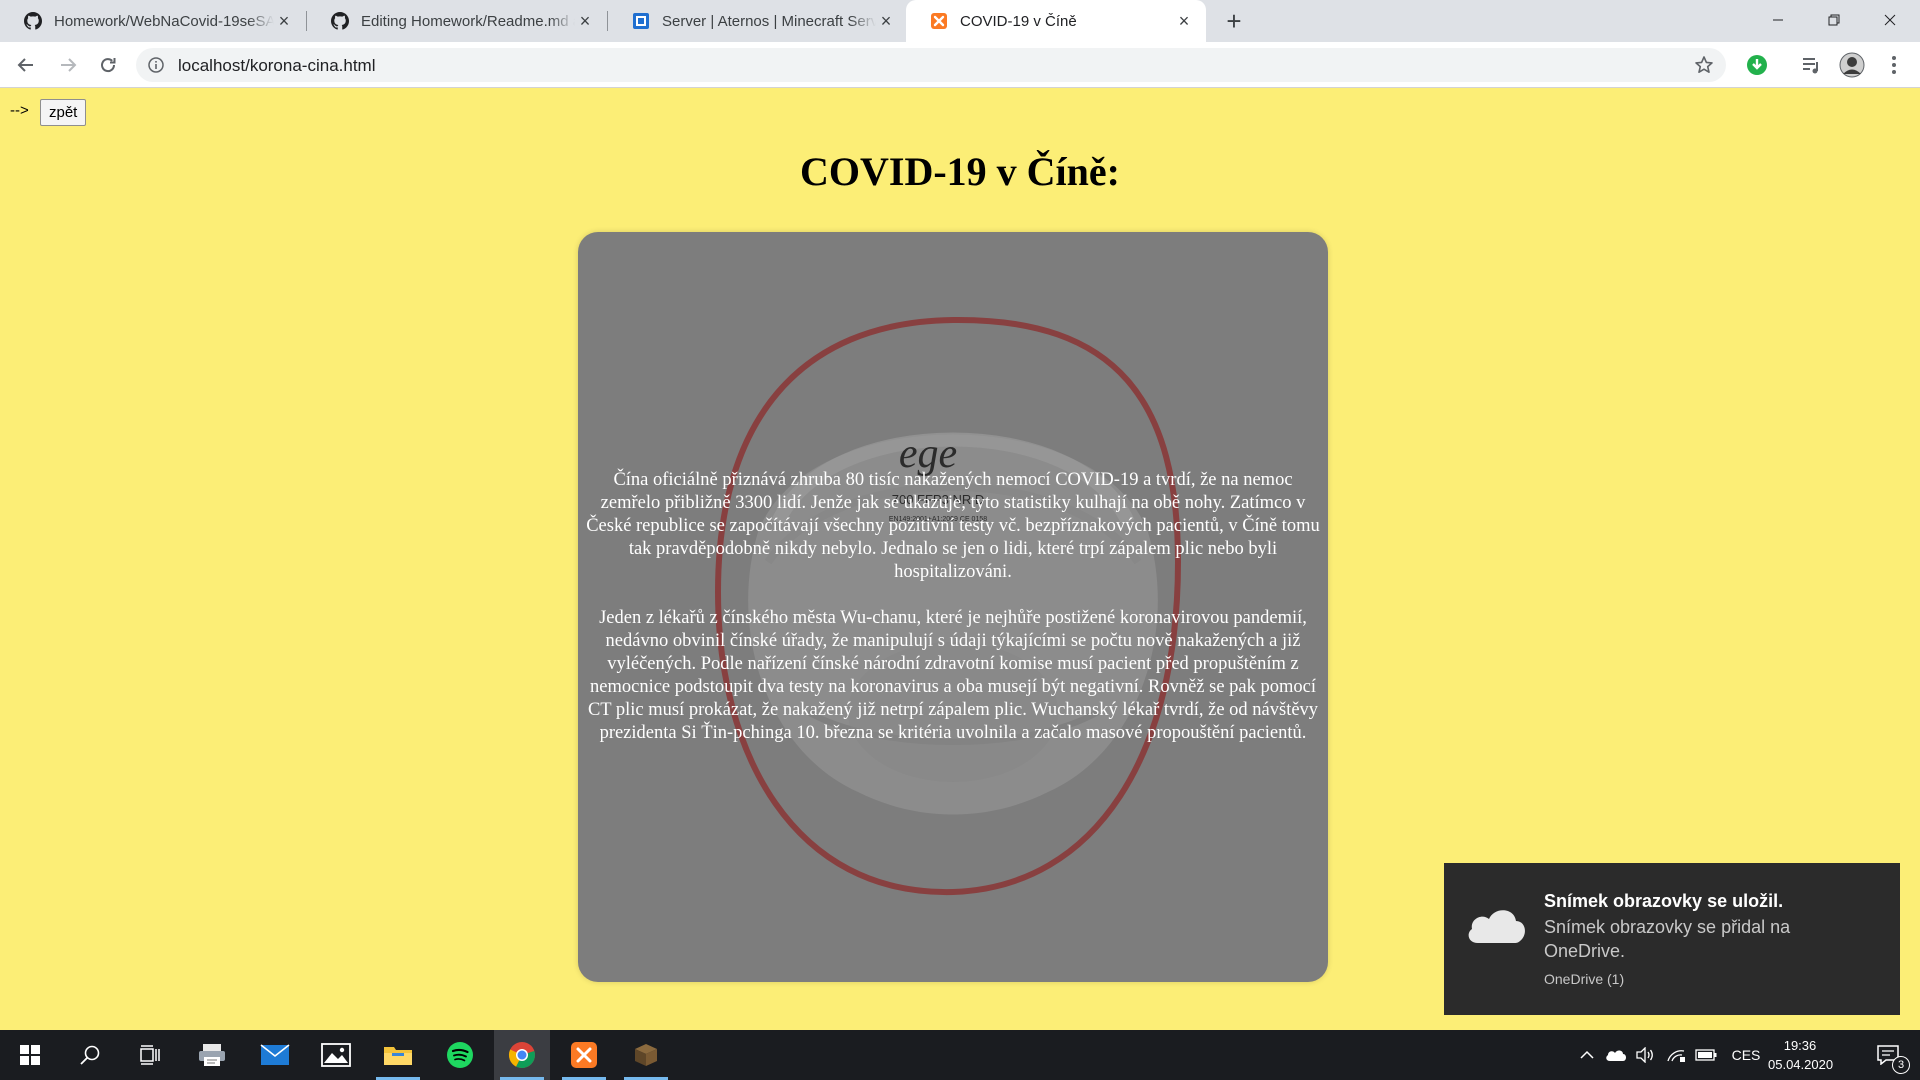 Image resolution: width=1920 pixels, height=1080 pixels. Describe the element at coordinates (1667, 939) in the screenshot. I see `toast-body: Snímek obrazovky se přidal na OneDrive.` at that location.